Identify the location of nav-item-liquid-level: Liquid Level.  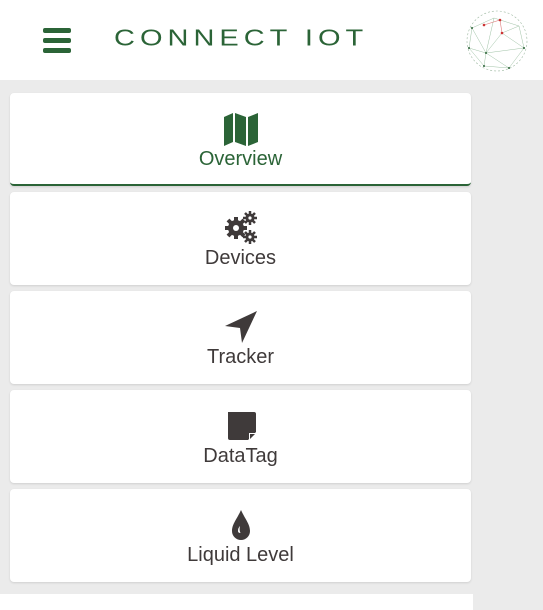
(240, 535).